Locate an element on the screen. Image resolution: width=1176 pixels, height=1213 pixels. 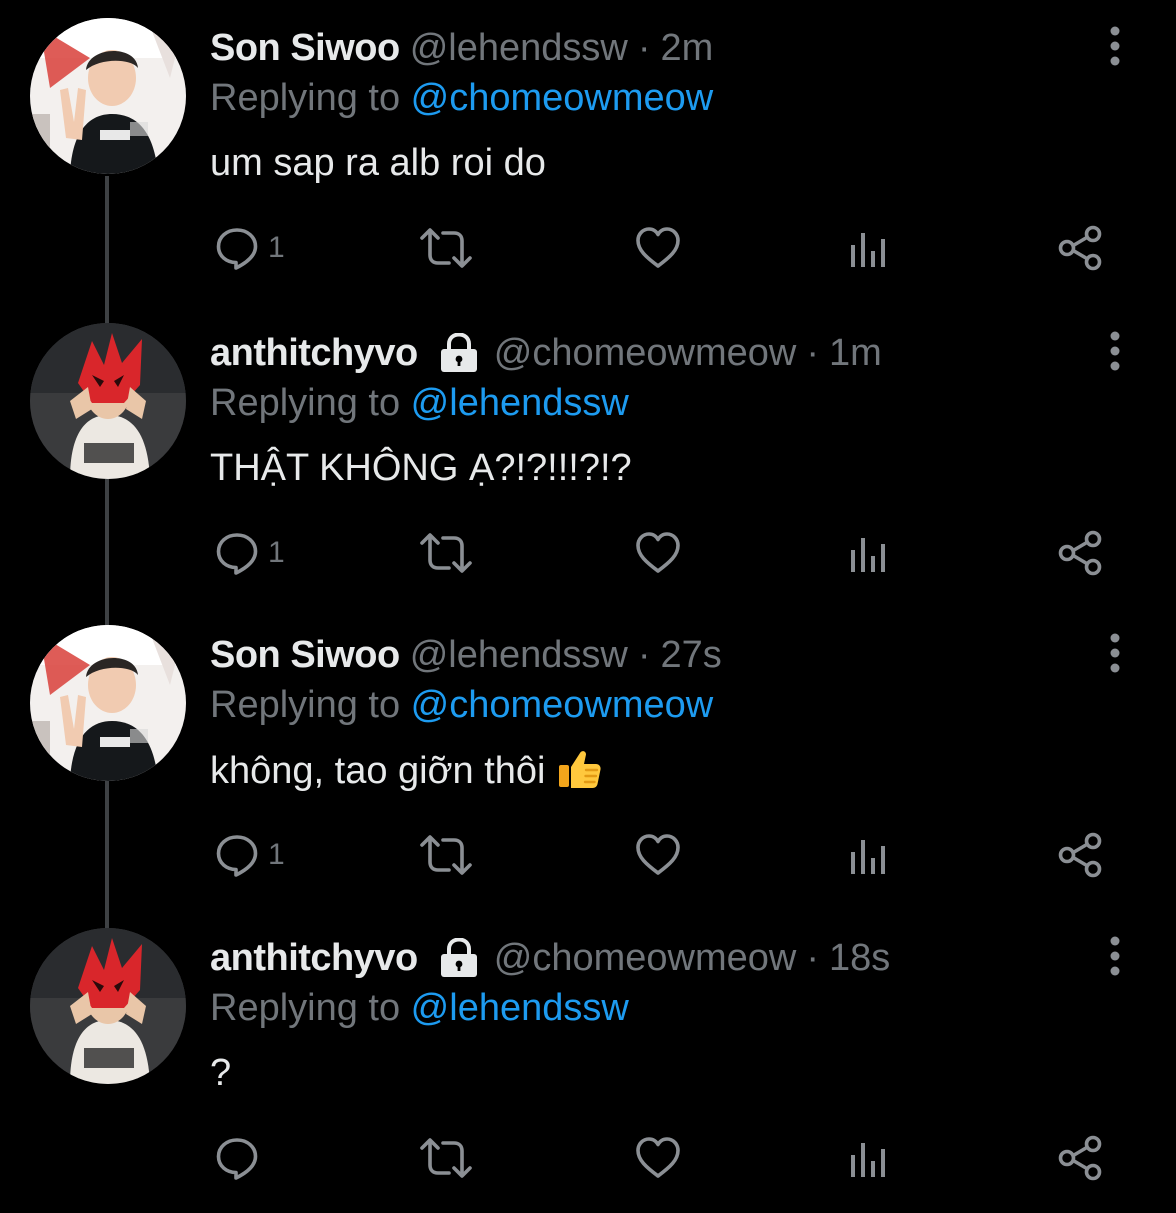
tweet-text: um sap ra alb roi do is located at coordinates (378, 163).